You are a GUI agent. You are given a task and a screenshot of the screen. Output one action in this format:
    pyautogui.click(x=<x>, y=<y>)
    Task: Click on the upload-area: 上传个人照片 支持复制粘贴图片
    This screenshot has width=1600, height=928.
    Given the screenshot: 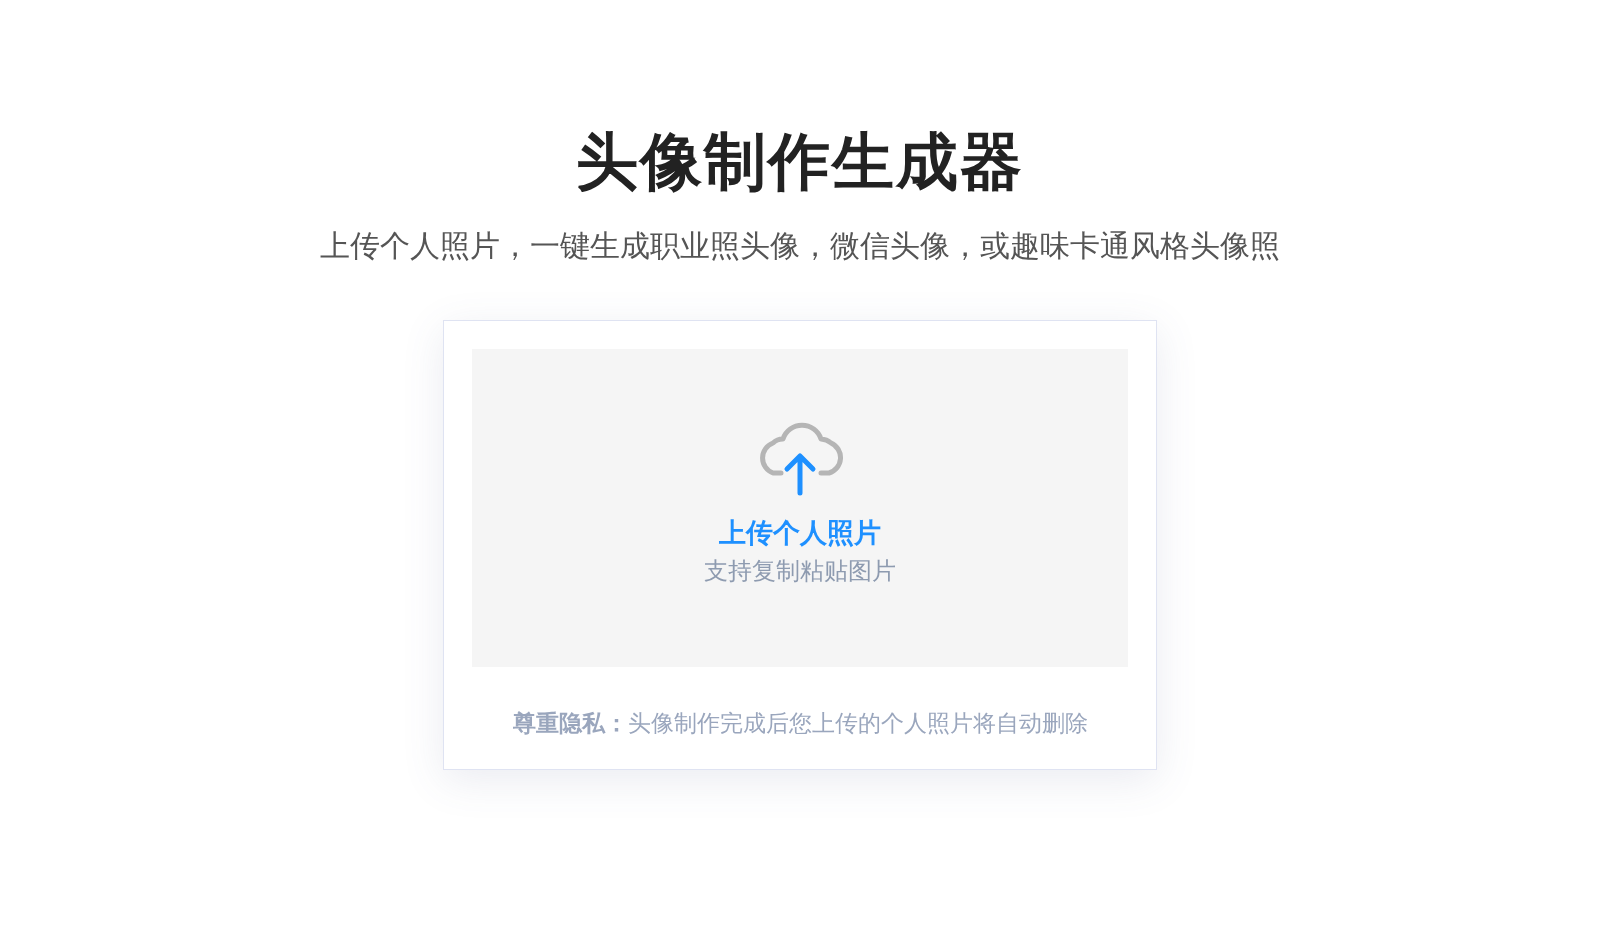 What is the action you would take?
    pyautogui.click(x=800, y=508)
    